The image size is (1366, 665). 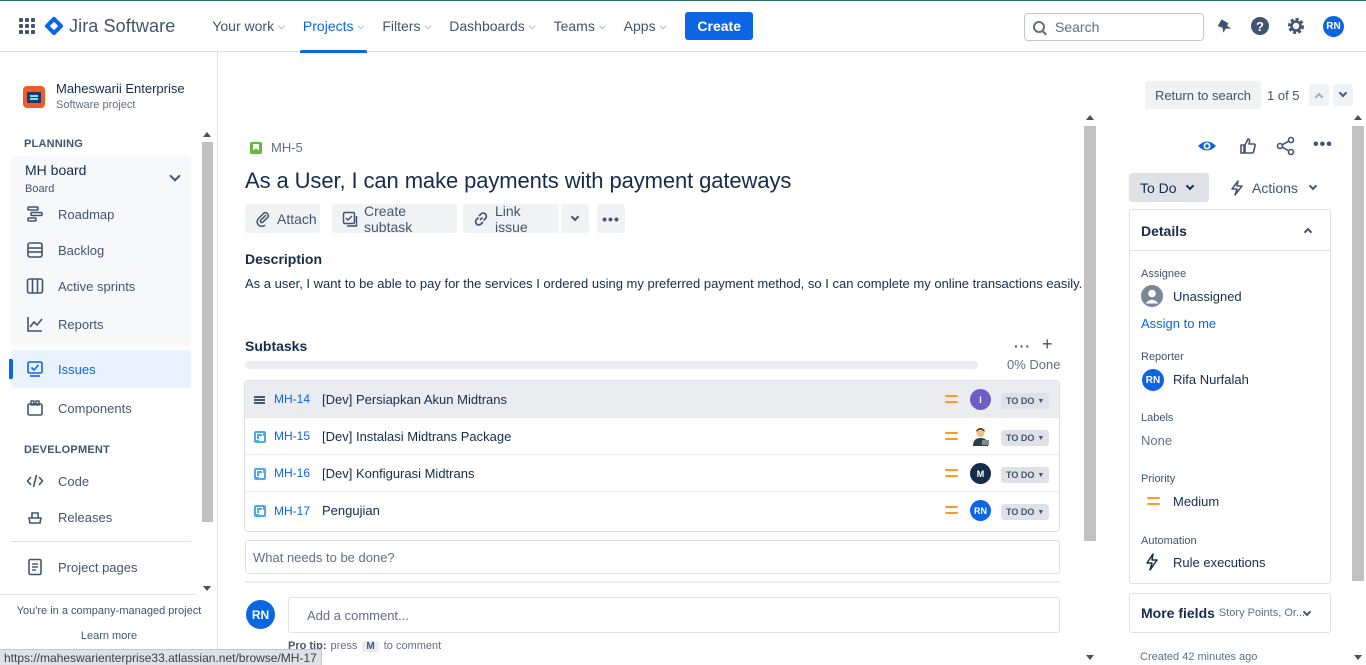 I want to click on search-input: Search, so click(x=1114, y=27).